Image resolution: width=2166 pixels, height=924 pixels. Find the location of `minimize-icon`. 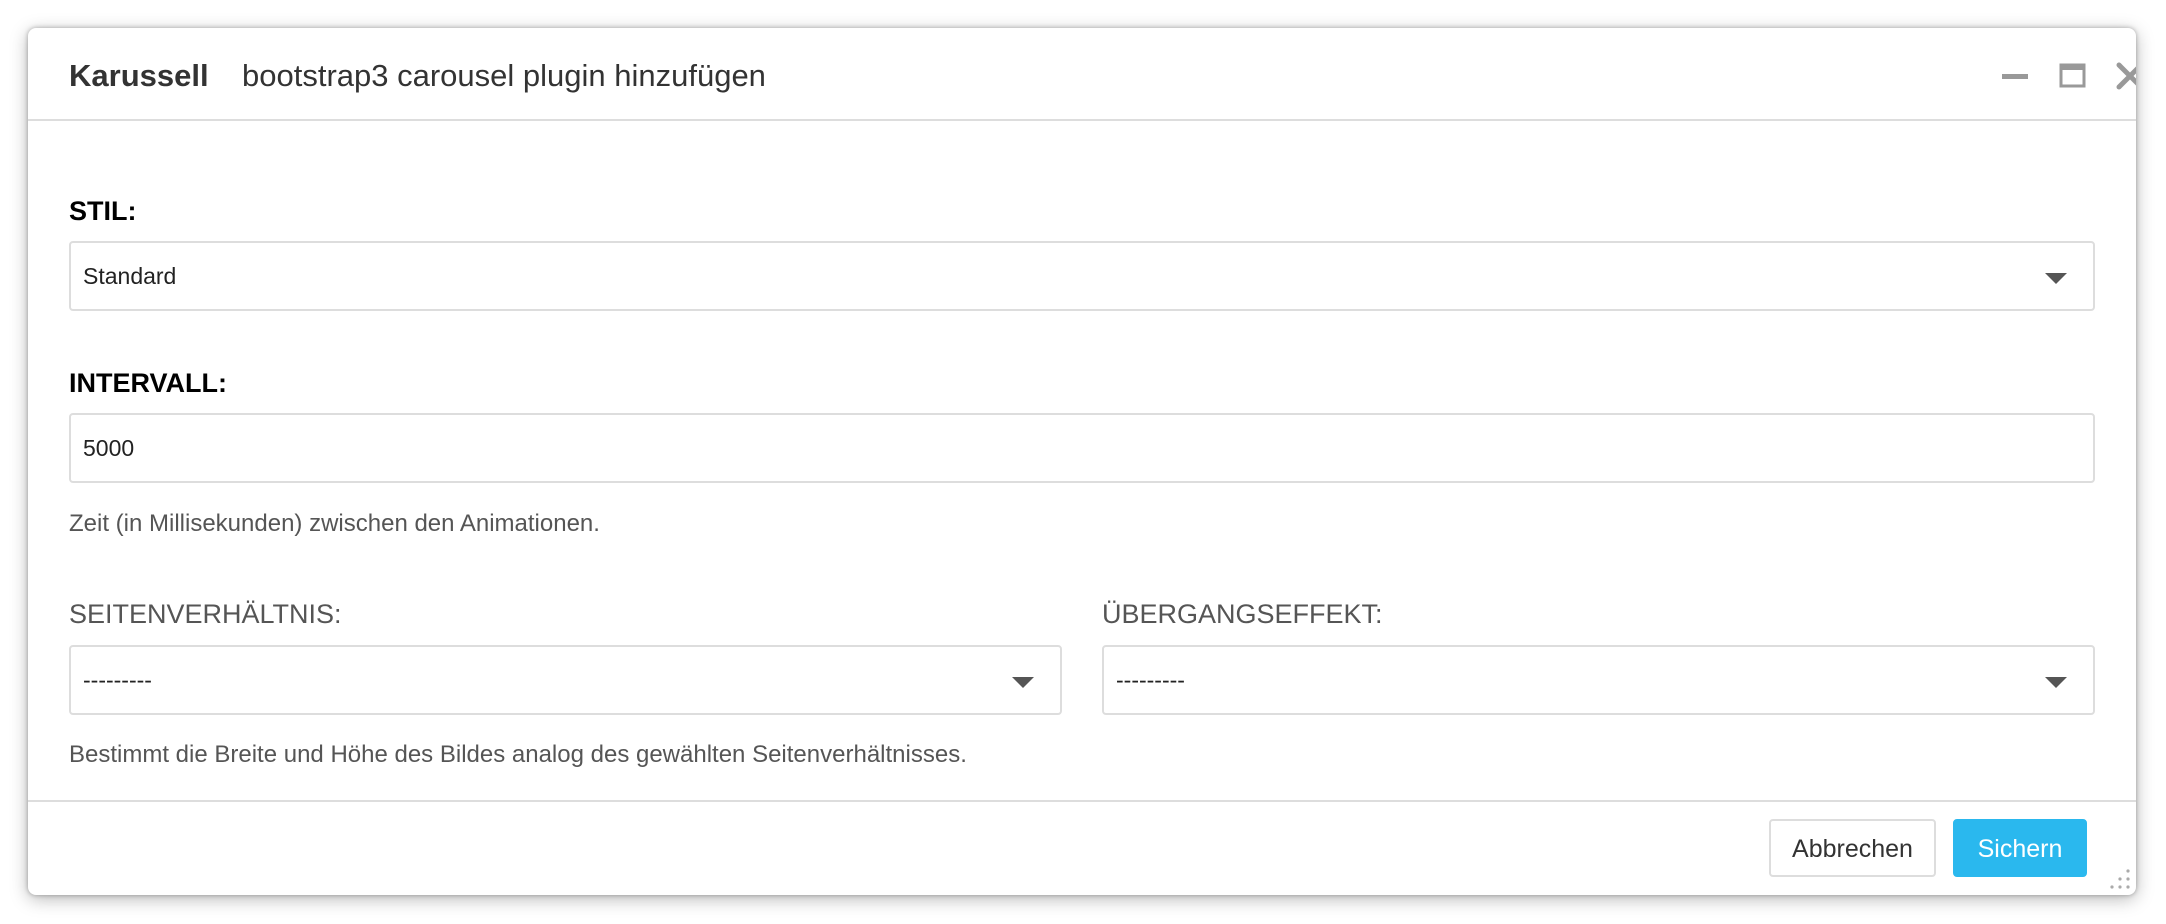

minimize-icon is located at coordinates (2015, 76).